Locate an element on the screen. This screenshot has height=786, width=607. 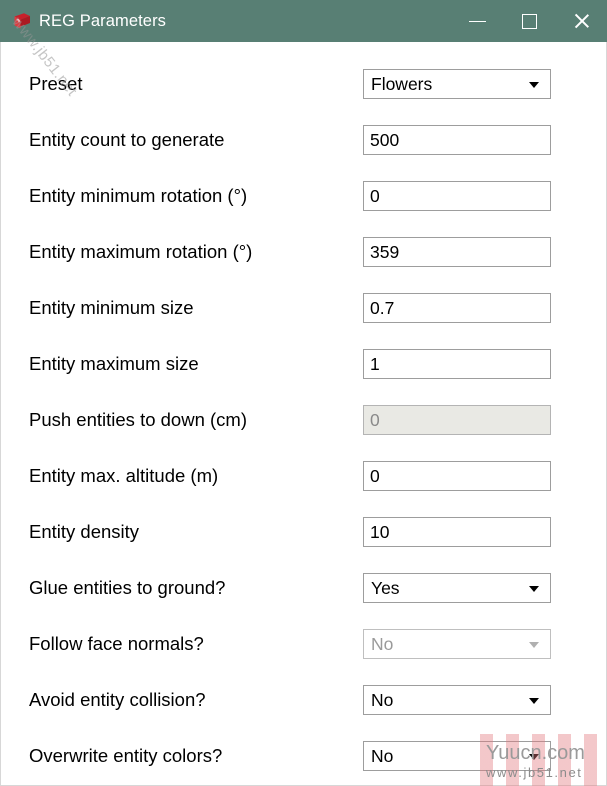
form-row-entity-maximum-rotation: Entity maximum rotation (°) is located at coordinates (303, 252).